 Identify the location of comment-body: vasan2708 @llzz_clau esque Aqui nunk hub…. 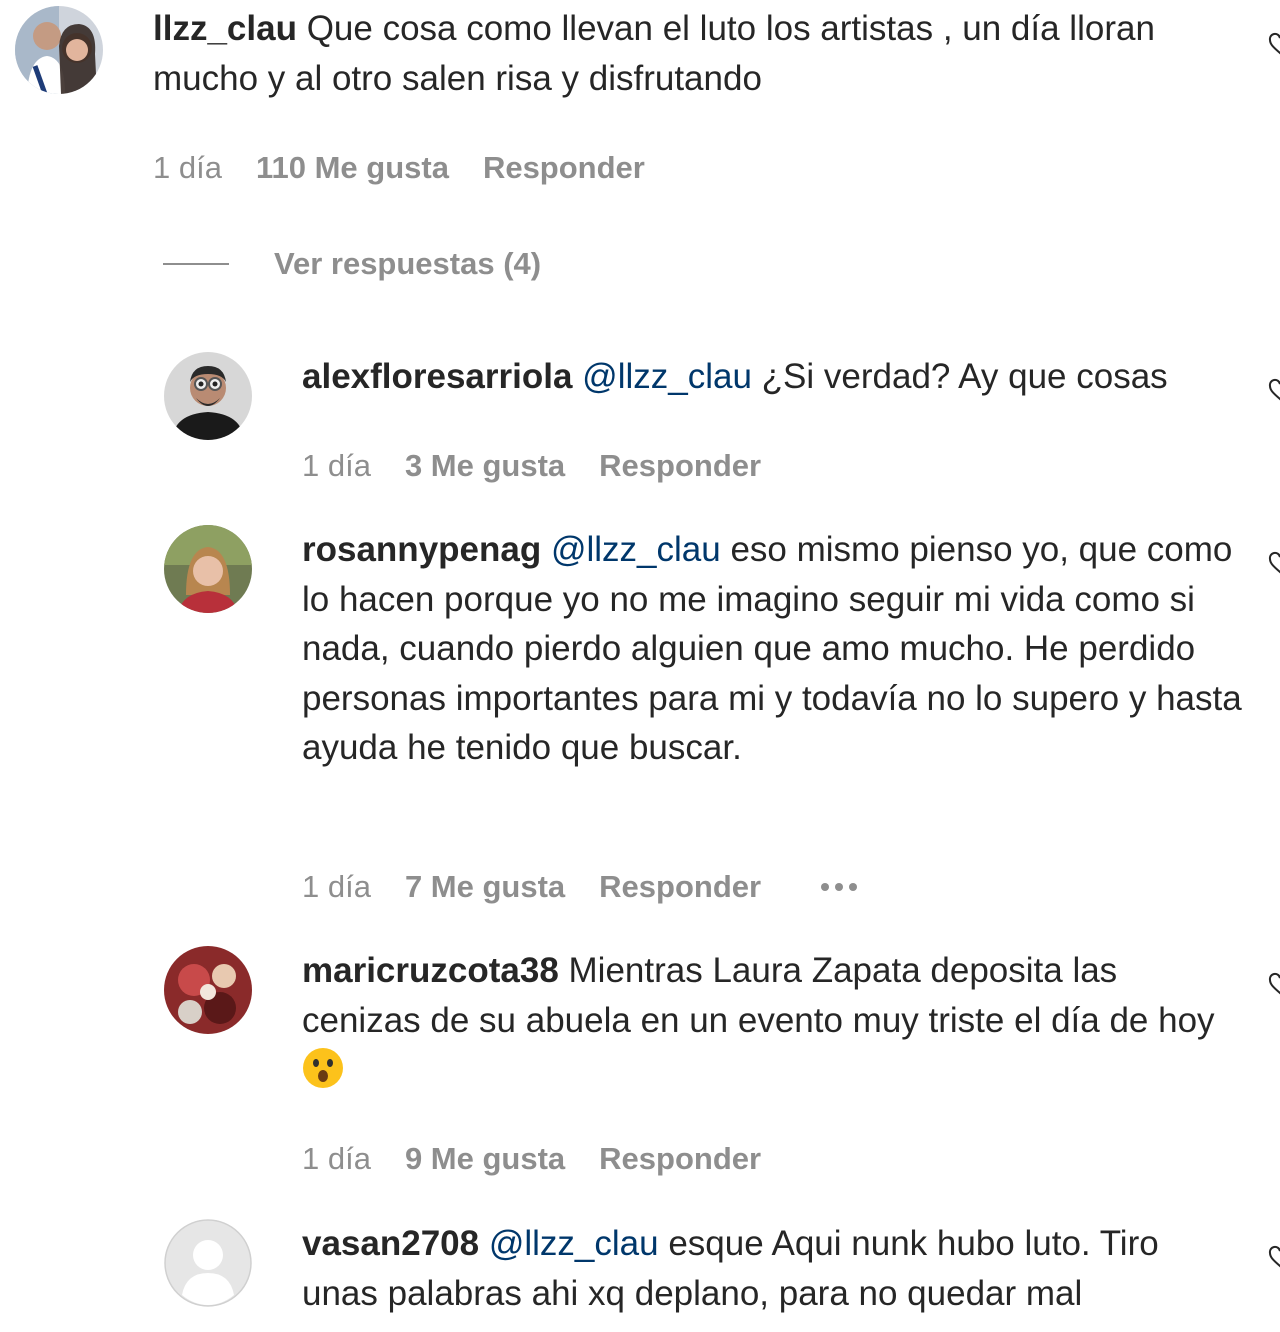
(772, 1268).